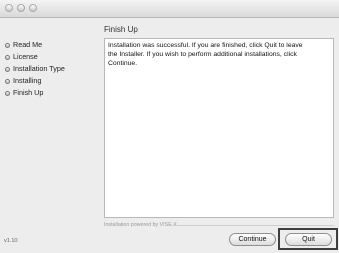  Describe the element at coordinates (123, 63) in the screenshot. I see `message-line: Continue.` at that location.